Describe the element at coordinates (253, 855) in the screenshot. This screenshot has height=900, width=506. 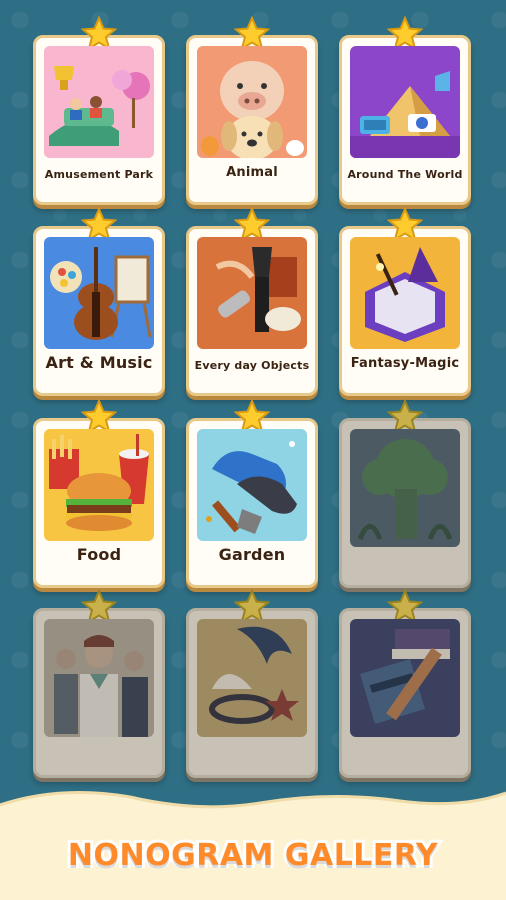
I see `gallery-title: NONOGRAM GALLERY` at that location.